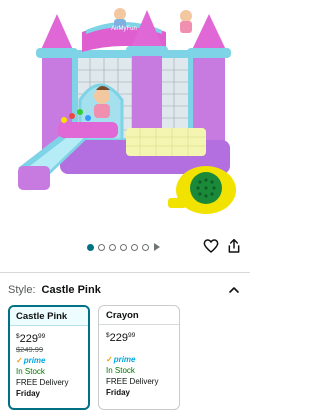 The height and width of the screenshot is (414, 320). Describe the element at coordinates (71, 290) in the screenshot. I see `style-value: Castle Pink` at that location.